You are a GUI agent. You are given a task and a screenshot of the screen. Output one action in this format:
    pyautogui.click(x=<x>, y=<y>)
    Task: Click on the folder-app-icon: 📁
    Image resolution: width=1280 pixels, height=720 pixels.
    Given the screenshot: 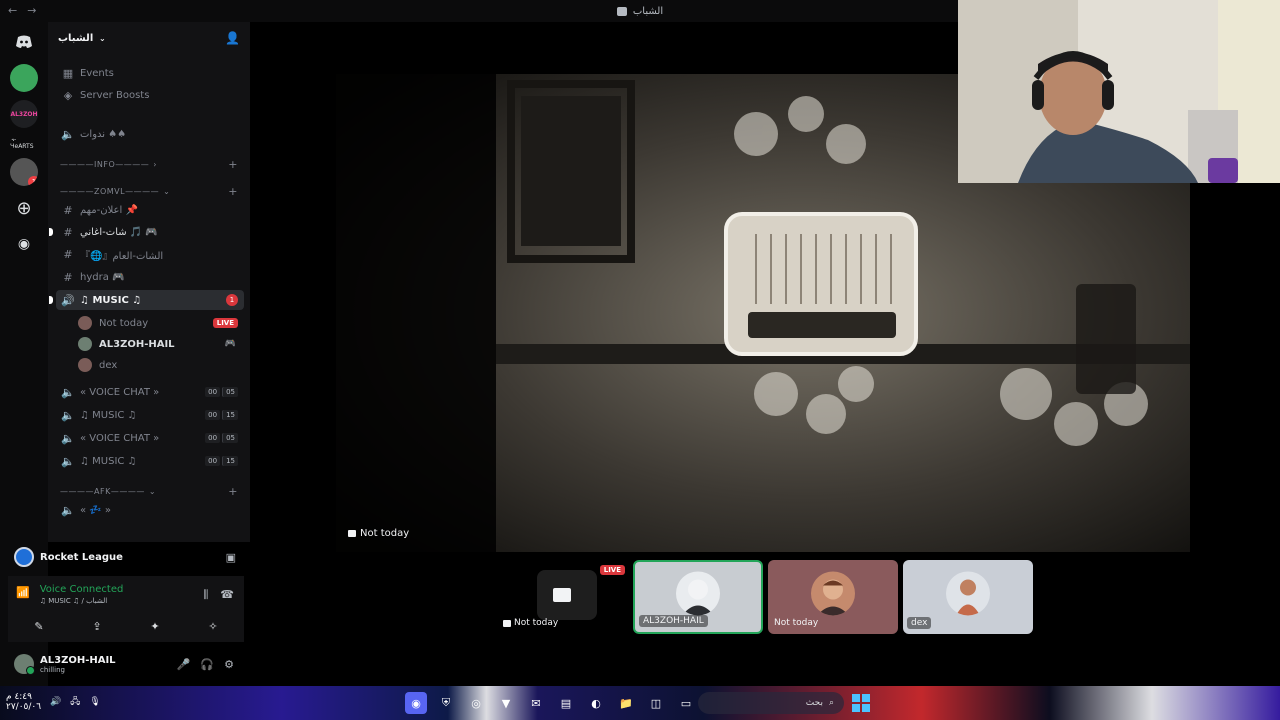 What is the action you would take?
    pyautogui.click(x=626, y=703)
    